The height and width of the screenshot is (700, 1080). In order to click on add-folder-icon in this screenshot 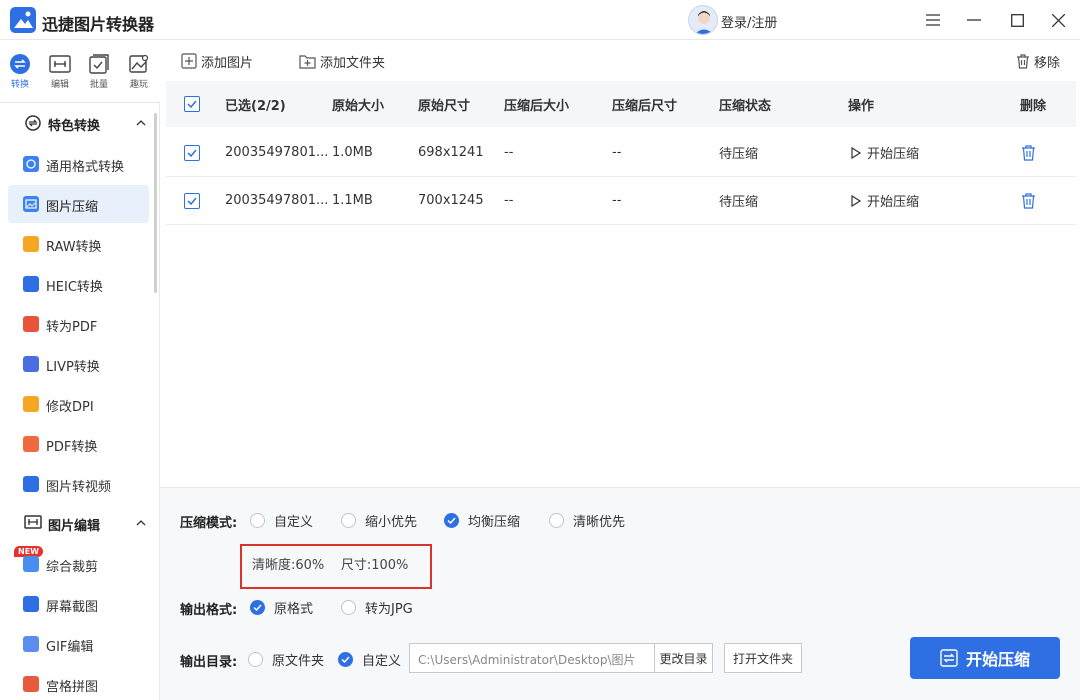, I will do `click(307, 61)`.